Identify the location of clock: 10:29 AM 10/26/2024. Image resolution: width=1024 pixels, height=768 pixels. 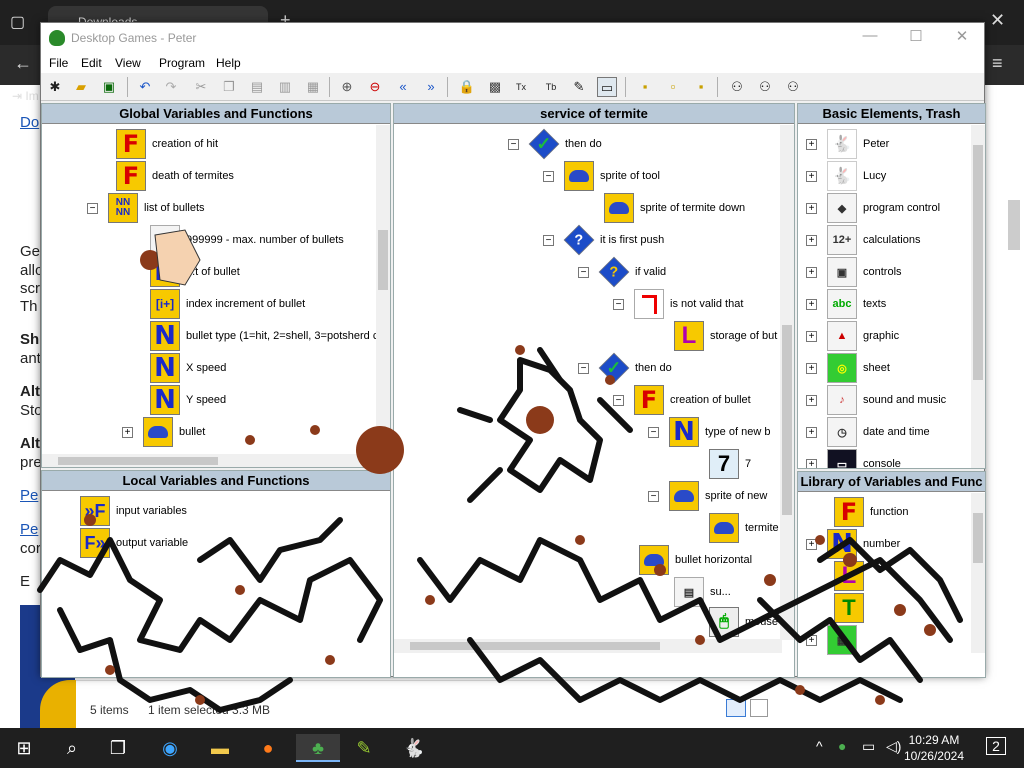
(934, 748).